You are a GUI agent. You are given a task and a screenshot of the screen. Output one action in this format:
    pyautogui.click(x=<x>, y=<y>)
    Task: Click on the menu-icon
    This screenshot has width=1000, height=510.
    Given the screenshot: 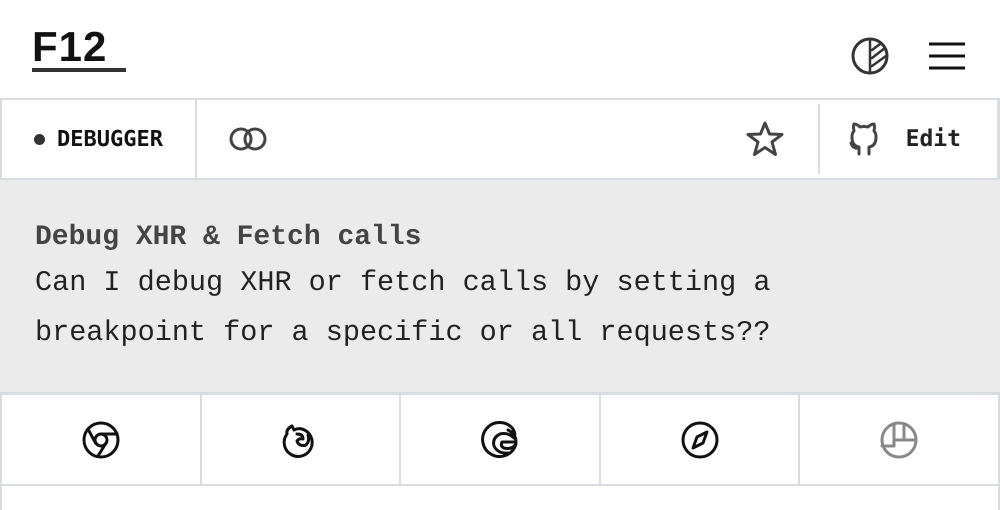 What is the action you would take?
    pyautogui.click(x=947, y=56)
    